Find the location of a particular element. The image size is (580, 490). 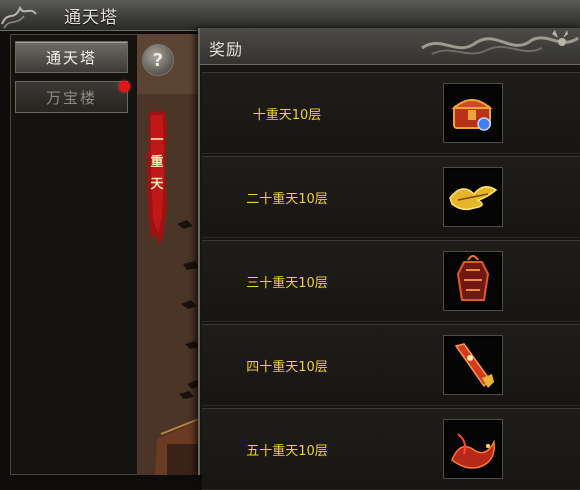

reward-row: 二十重天10层 is located at coordinates (391, 197).